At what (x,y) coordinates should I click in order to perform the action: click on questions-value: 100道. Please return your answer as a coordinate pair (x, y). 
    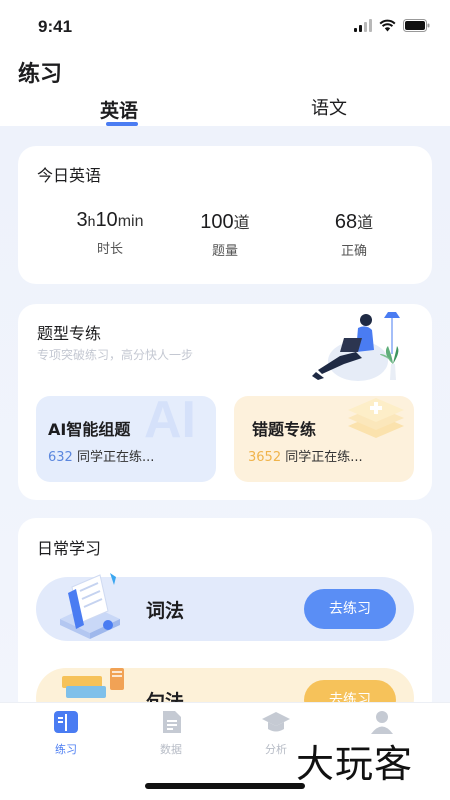
    Looking at the image, I should click on (225, 222).